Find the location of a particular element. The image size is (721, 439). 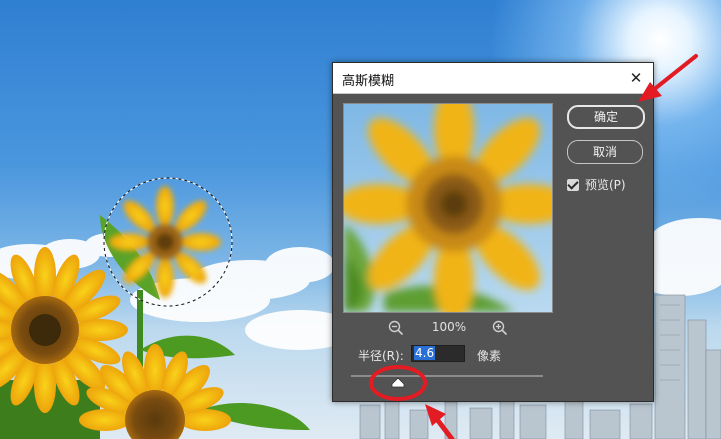

radius-value: 4.6 is located at coordinates (425, 353).